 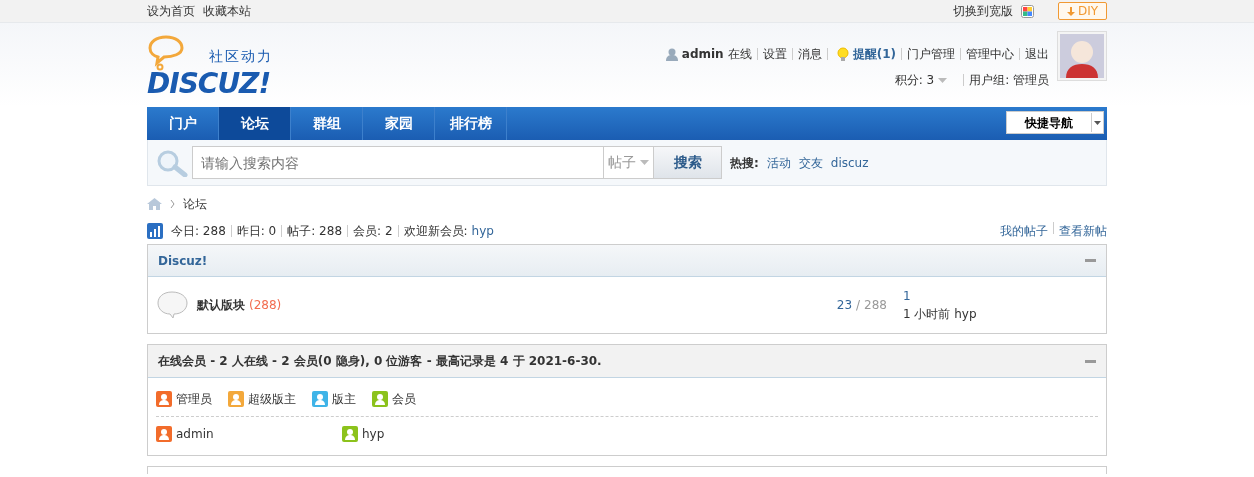 What do you see at coordinates (671, 54) in the screenshot?
I see `user-icon` at bounding box center [671, 54].